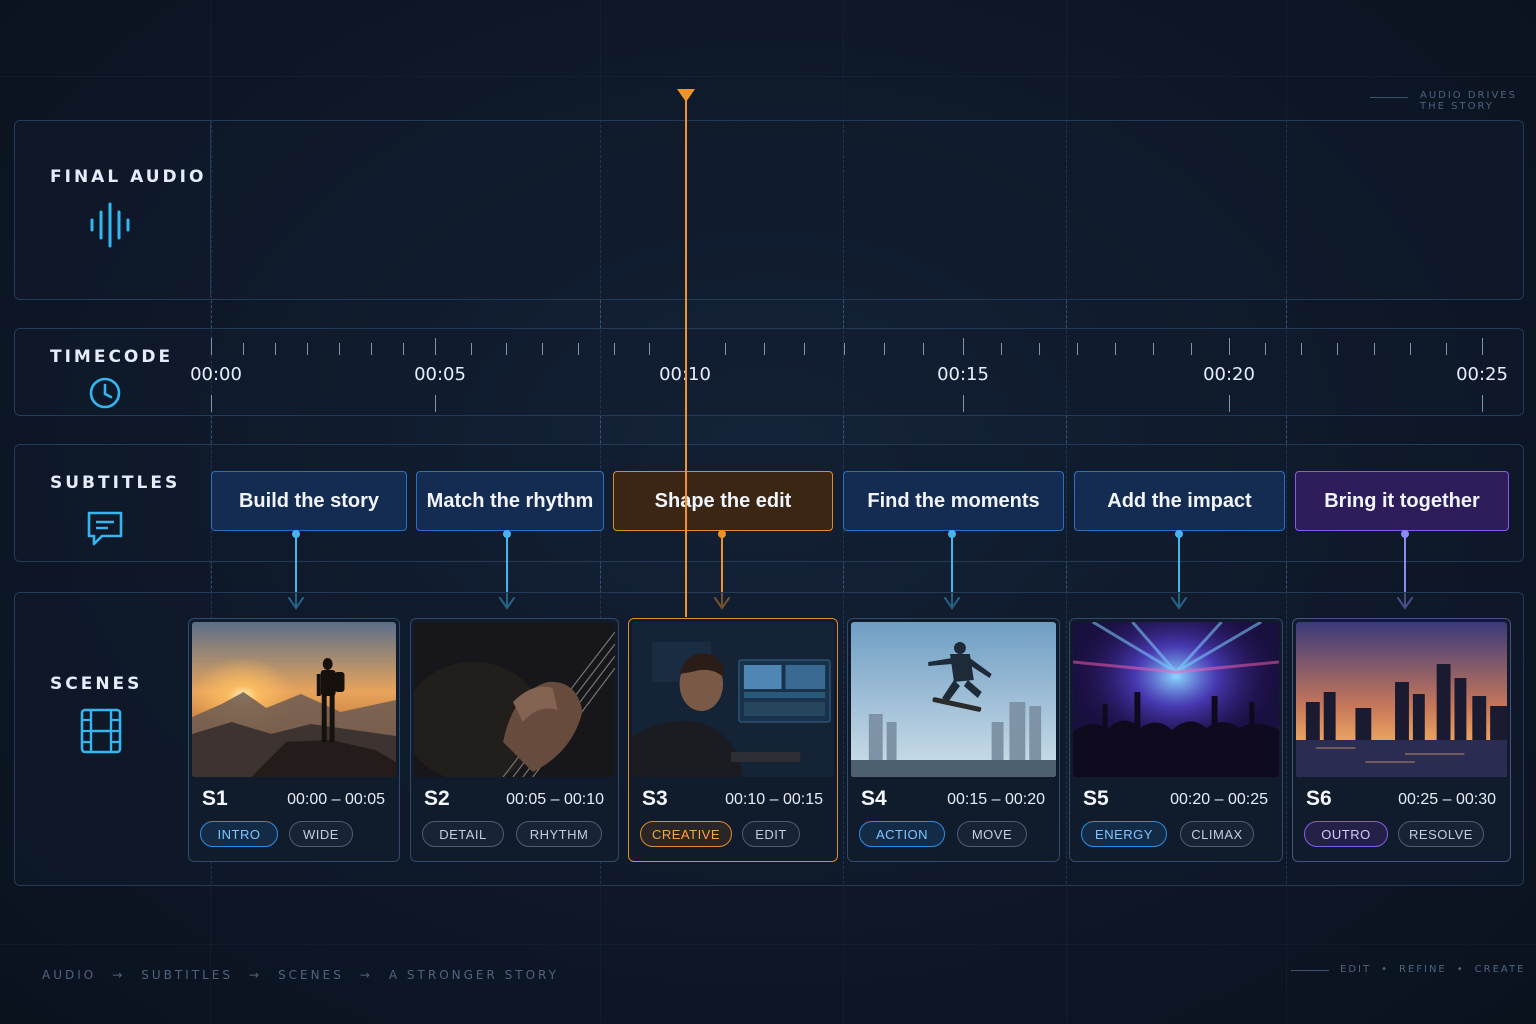 The height and width of the screenshot is (1024, 1536). I want to click on scene-card-2: S2 00:05 – 00:10 DETAIL RHYTHM, so click(514, 740).